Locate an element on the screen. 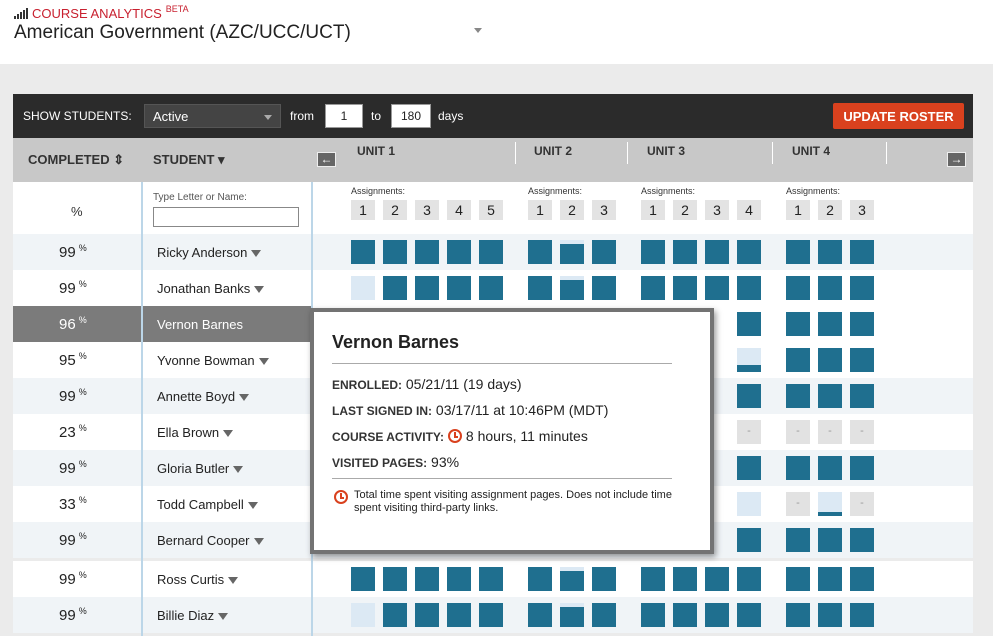  student-name: Ella Brown is located at coordinates (195, 432).